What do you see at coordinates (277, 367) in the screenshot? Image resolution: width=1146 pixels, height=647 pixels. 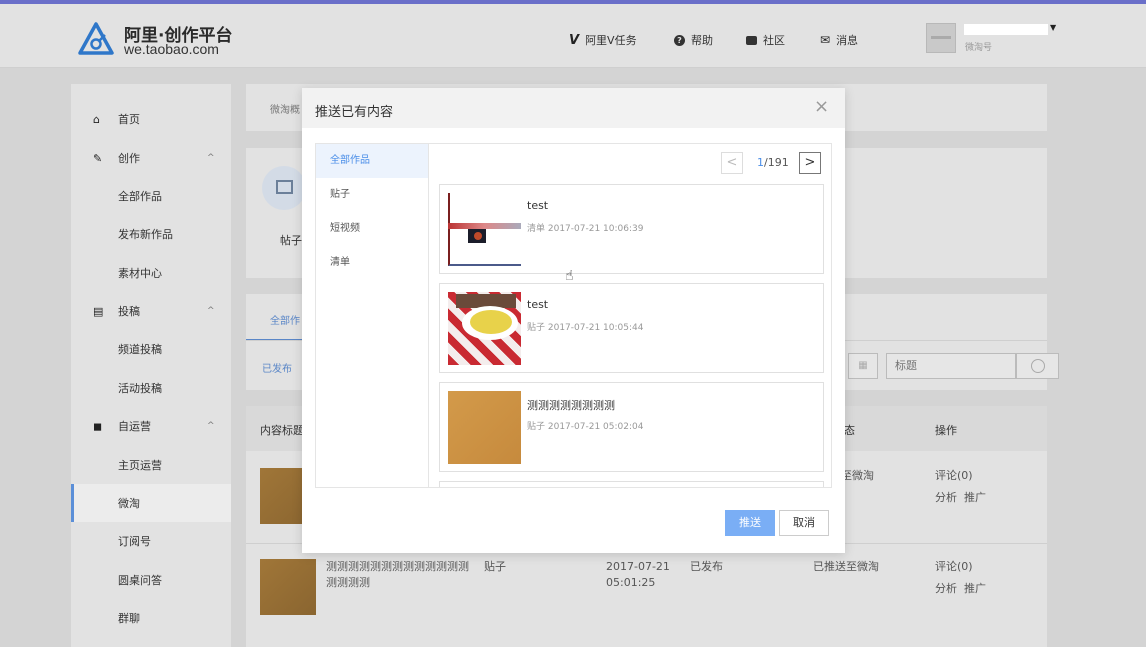 I see `subtab-published: 已发布` at bounding box center [277, 367].